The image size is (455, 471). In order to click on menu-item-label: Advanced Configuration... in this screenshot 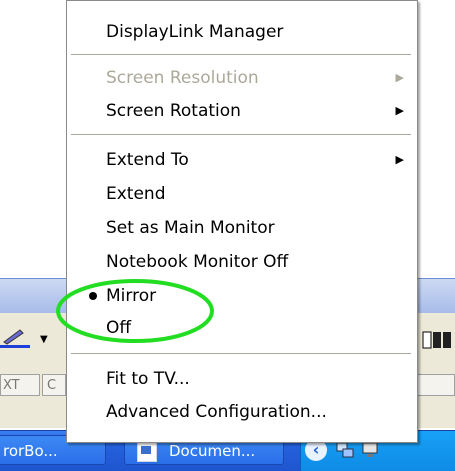, I will do `click(216, 412)`.